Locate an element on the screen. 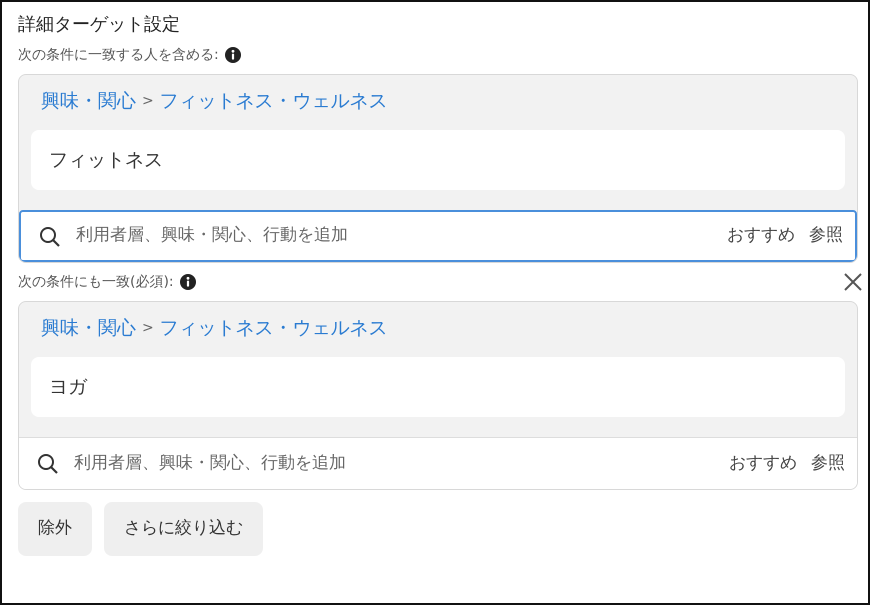 The image size is (870, 605). action-button: 除外 is located at coordinates (55, 529).